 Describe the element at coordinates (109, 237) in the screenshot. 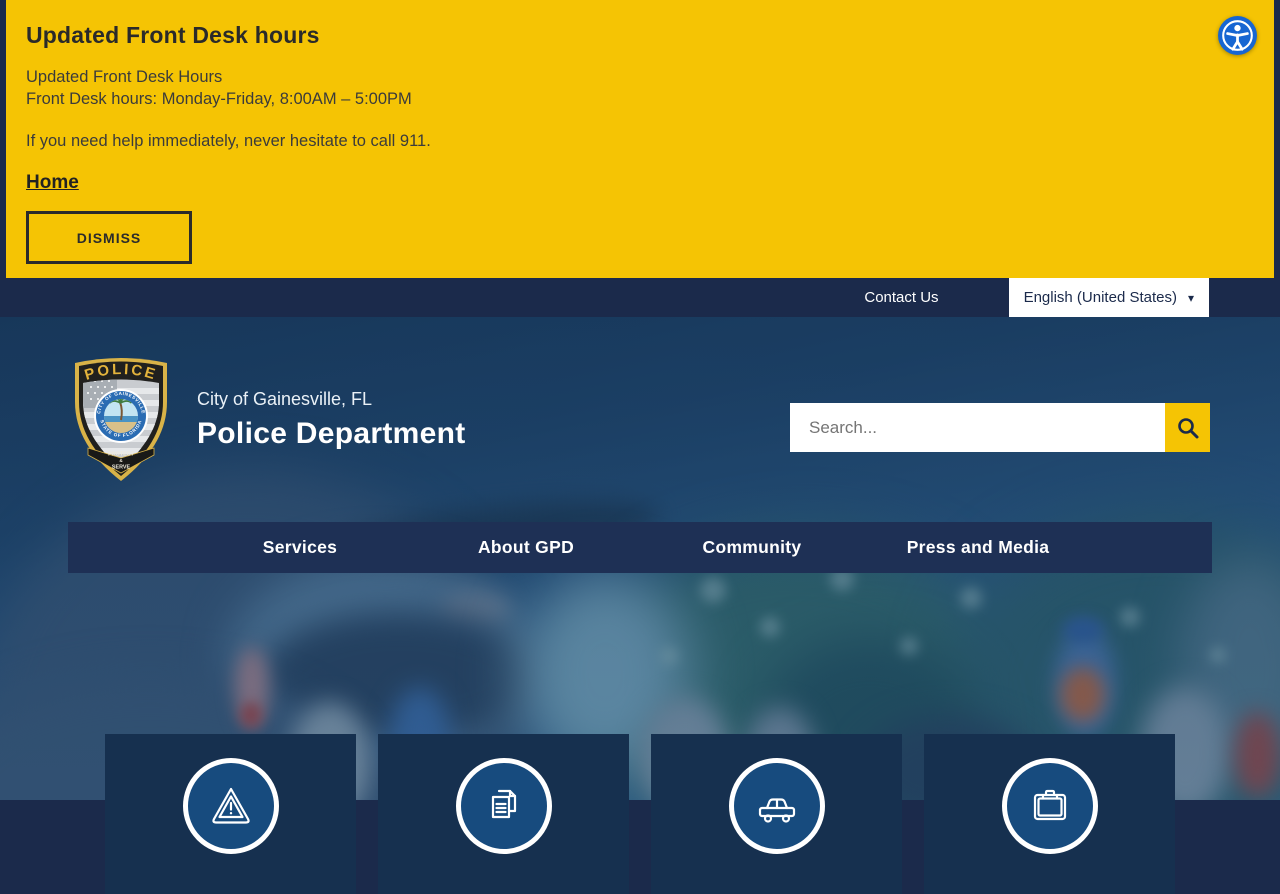

I see `dismiss-button: DISMISS` at that location.